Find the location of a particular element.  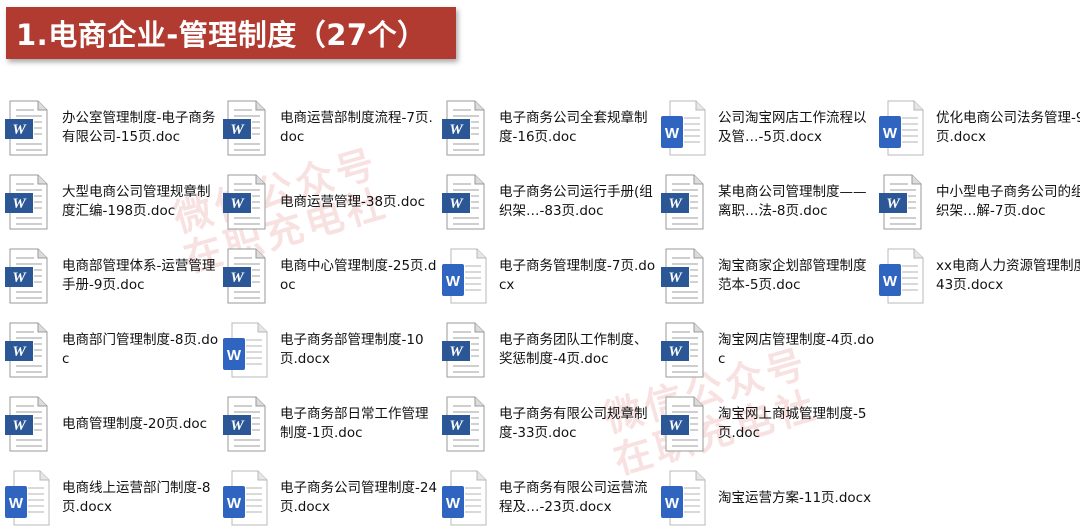

file-item: W 电商运营部制度流程-7页.doc is located at coordinates (331, 128).